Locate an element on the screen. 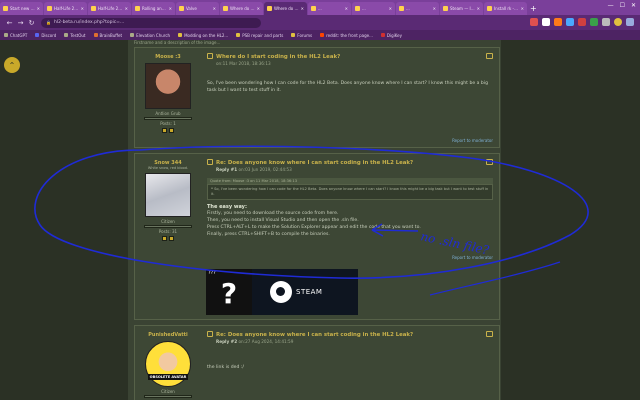 The image size is (640, 400). avatar: OBSOLETE AVATAR is located at coordinates (168, 364).